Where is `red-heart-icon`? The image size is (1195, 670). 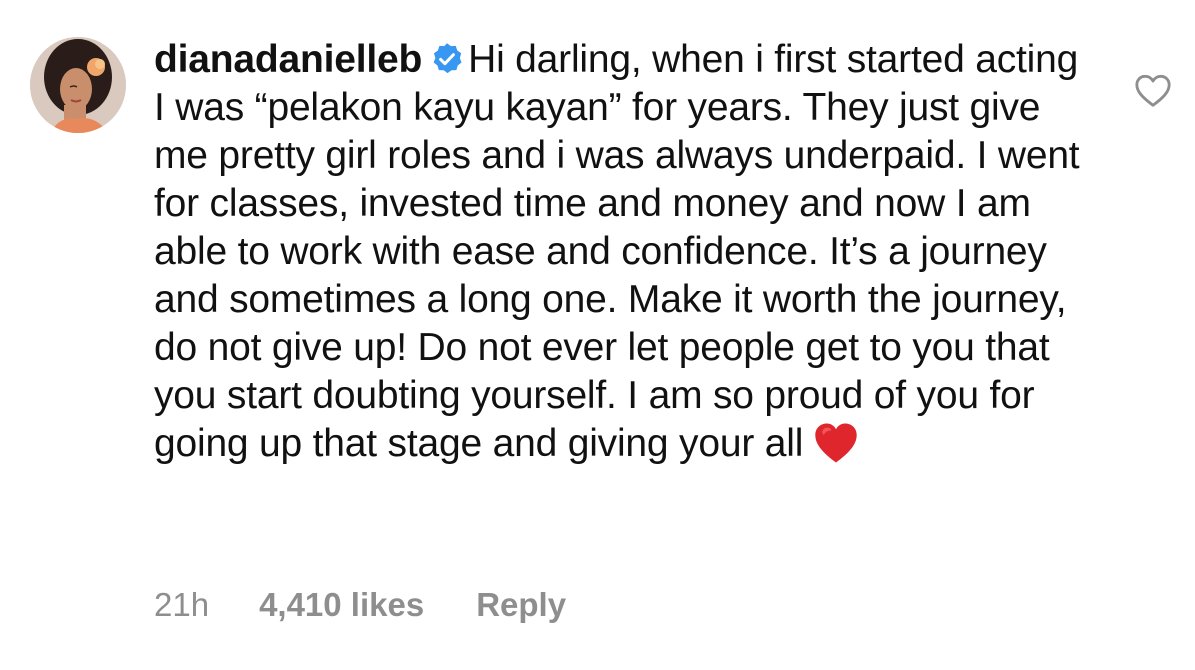
red-heart-icon is located at coordinates (836, 443).